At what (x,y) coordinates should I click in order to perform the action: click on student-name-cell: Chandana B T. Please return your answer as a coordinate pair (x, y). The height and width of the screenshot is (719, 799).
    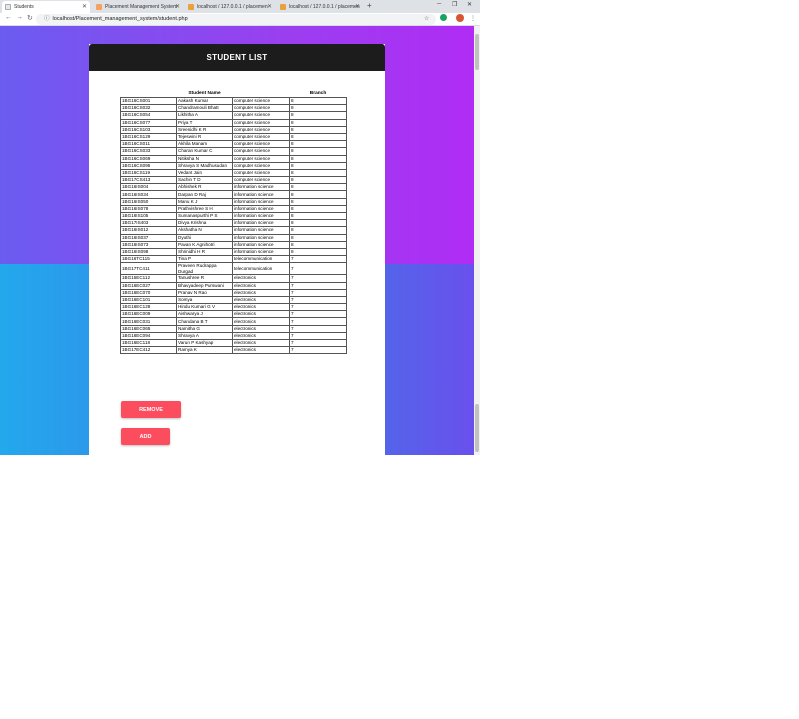
    Looking at the image, I should click on (204, 321).